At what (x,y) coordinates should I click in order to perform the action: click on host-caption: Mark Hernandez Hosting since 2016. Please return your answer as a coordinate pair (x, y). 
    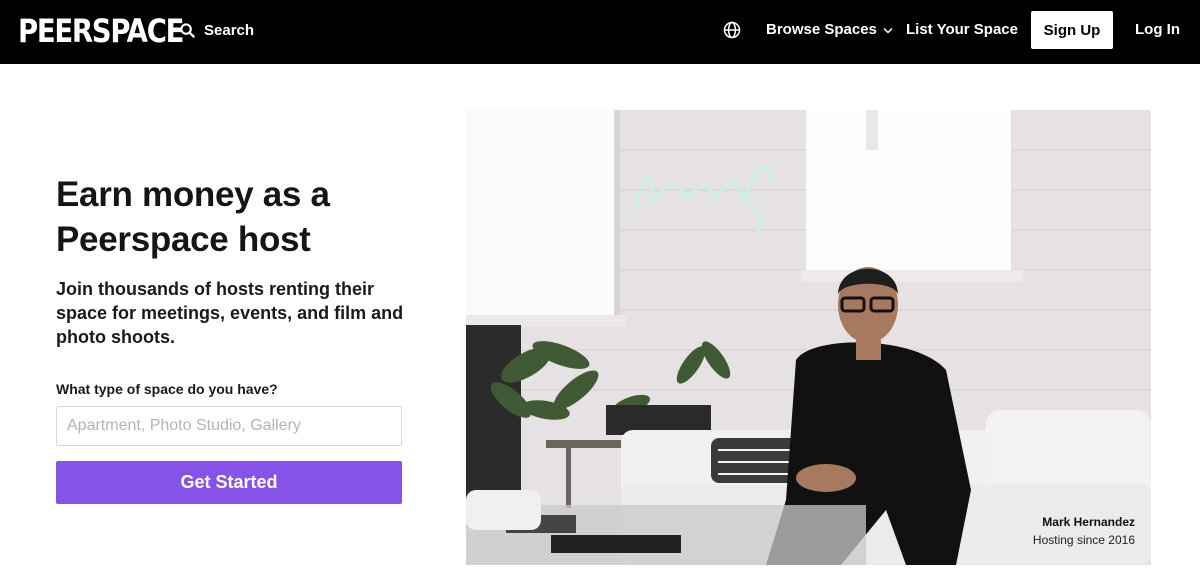
    Looking at the image, I should click on (1084, 531).